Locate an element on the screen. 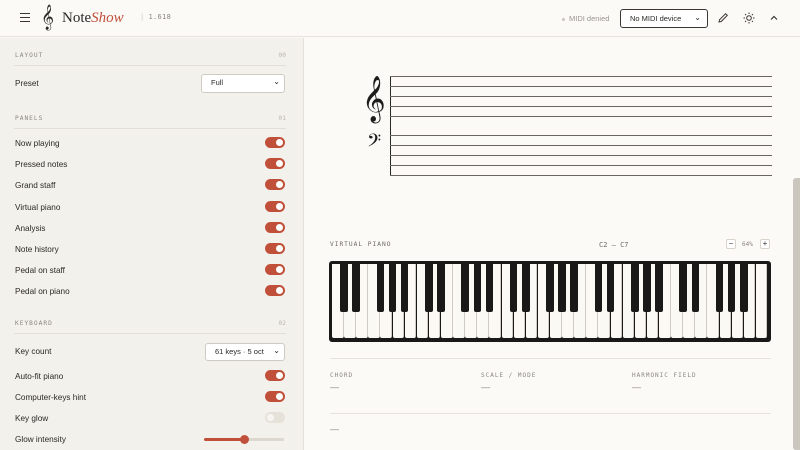 The height and width of the screenshot is (450, 800). harmonic-field-label: HARMONIC FIELD is located at coordinates (664, 375).